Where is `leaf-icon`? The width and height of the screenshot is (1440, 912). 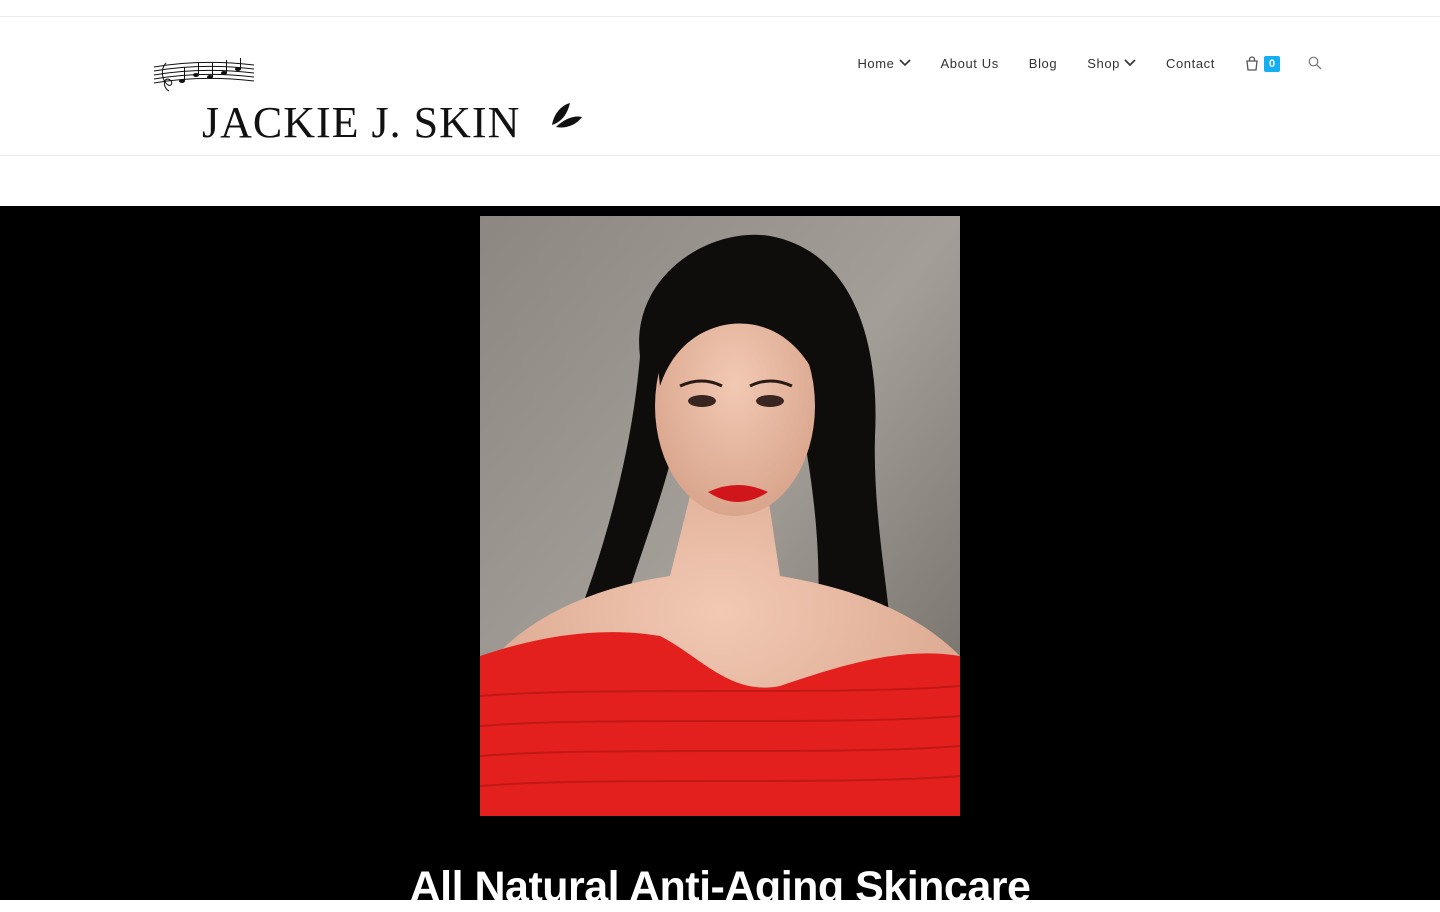 leaf-icon is located at coordinates (567, 115).